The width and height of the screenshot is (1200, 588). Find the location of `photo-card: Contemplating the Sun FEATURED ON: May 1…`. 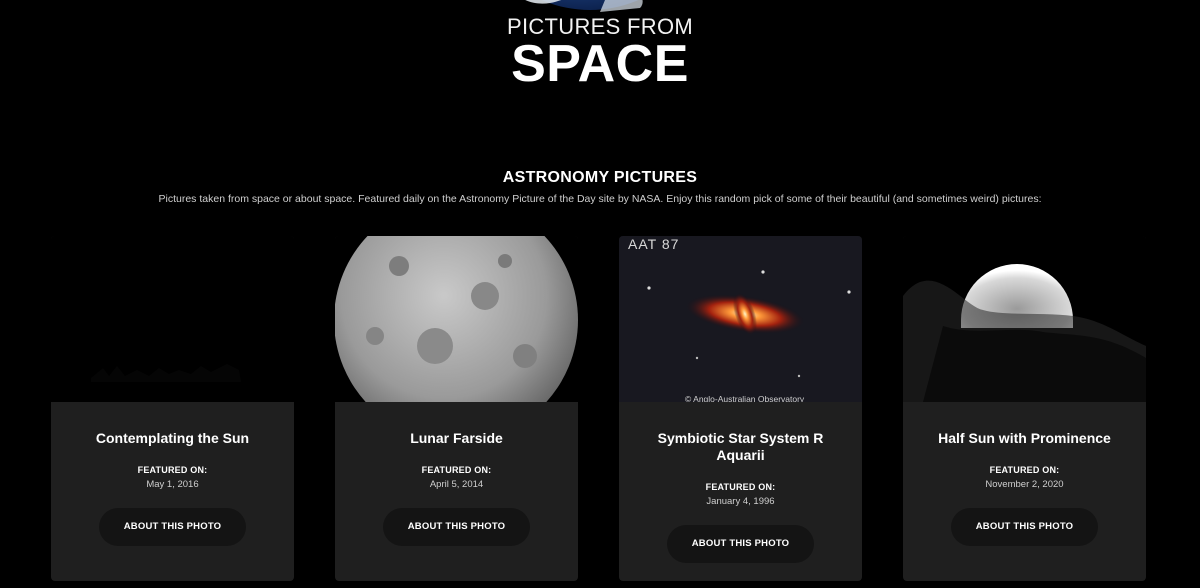

photo-card: Contemplating the Sun FEATURED ON: May 1… is located at coordinates (172, 408).